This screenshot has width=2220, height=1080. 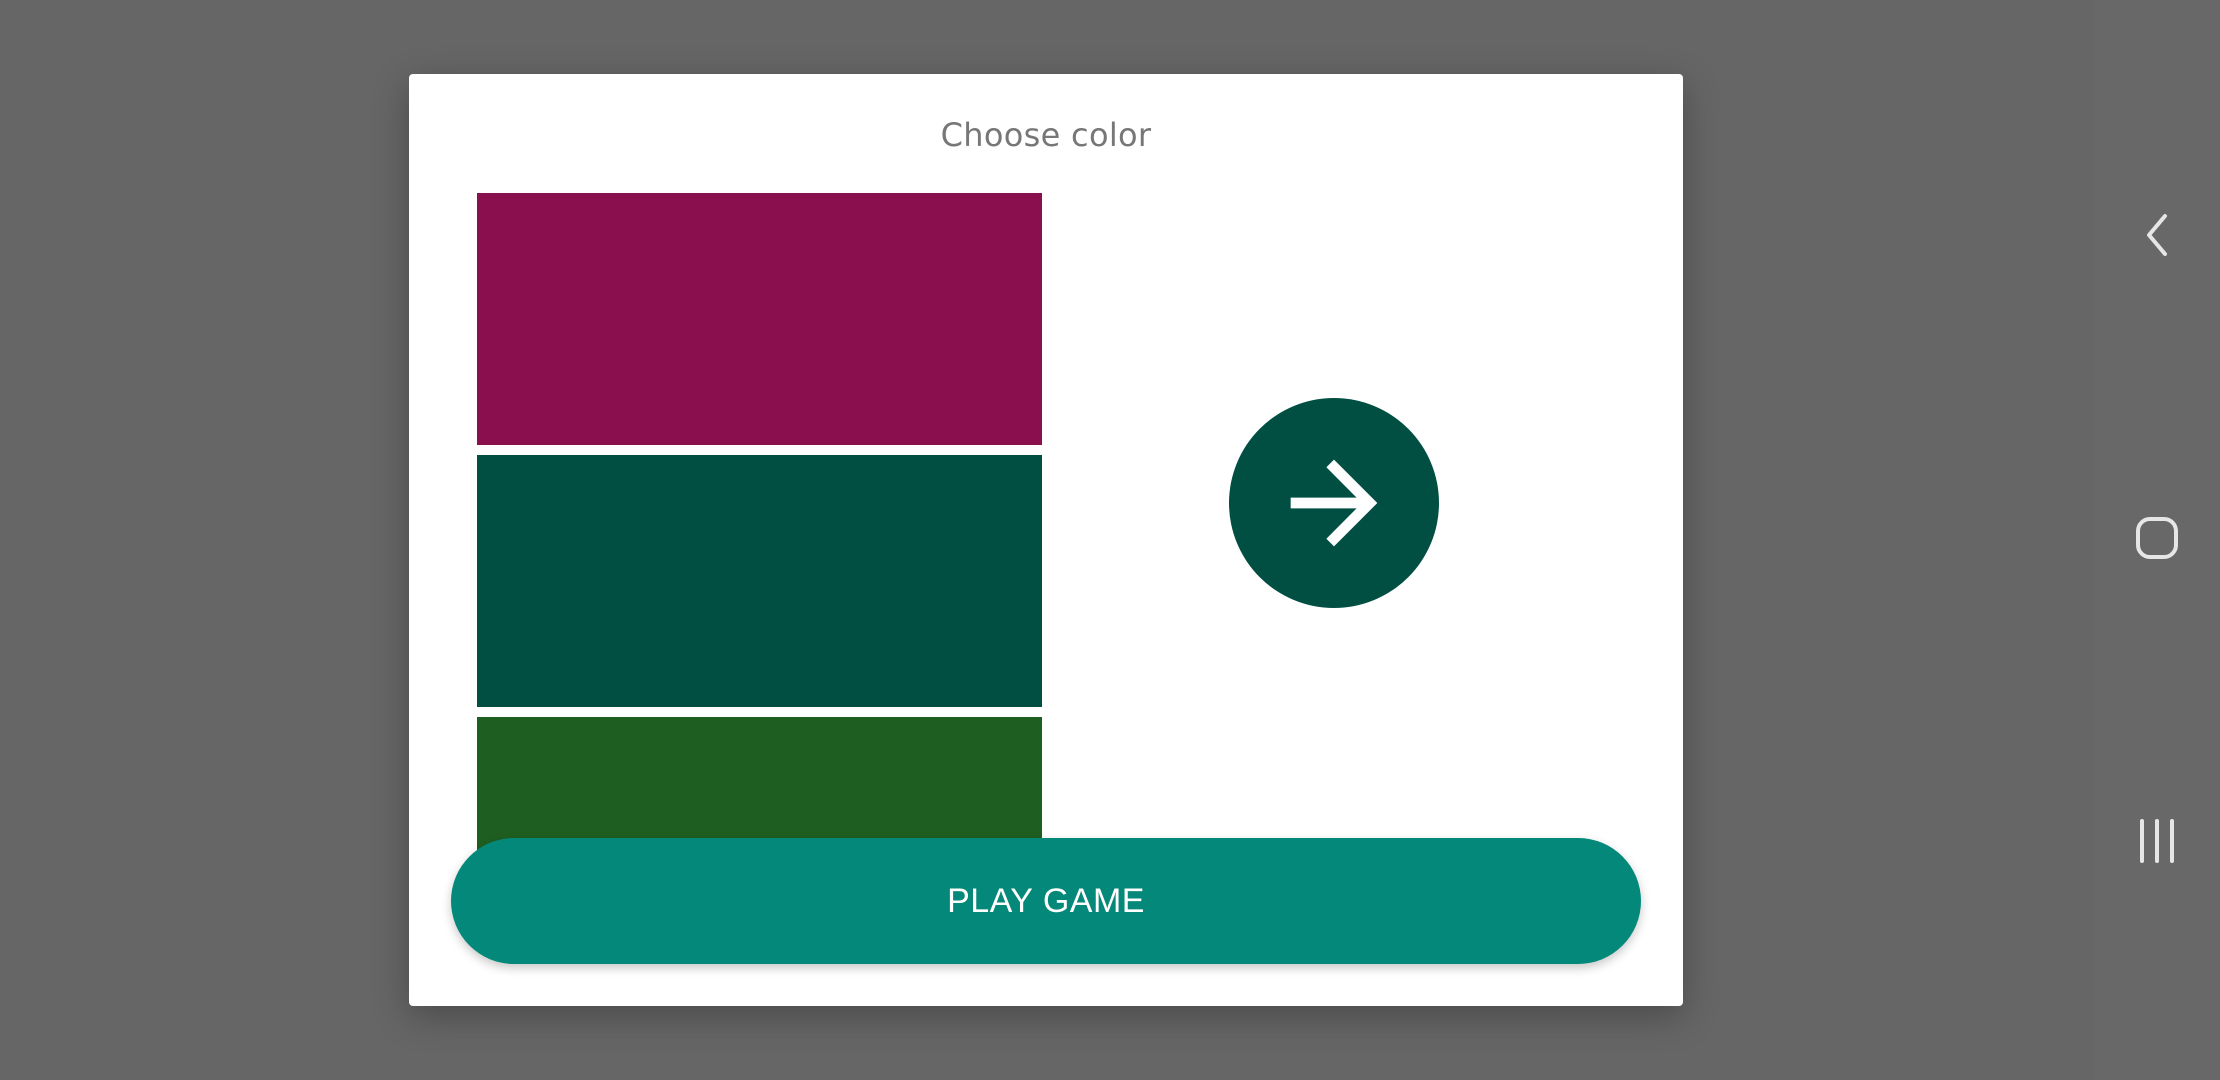 I want to click on home-icon, so click(x=2157, y=538).